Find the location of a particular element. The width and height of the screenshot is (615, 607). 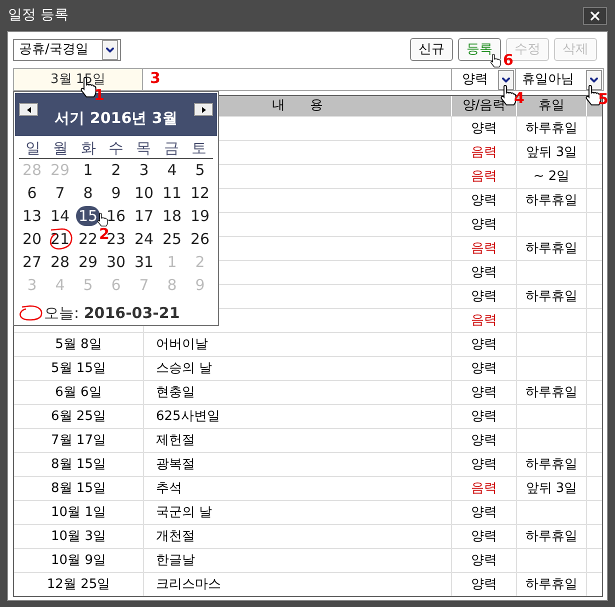

annotation-number: 3 is located at coordinates (155, 78).